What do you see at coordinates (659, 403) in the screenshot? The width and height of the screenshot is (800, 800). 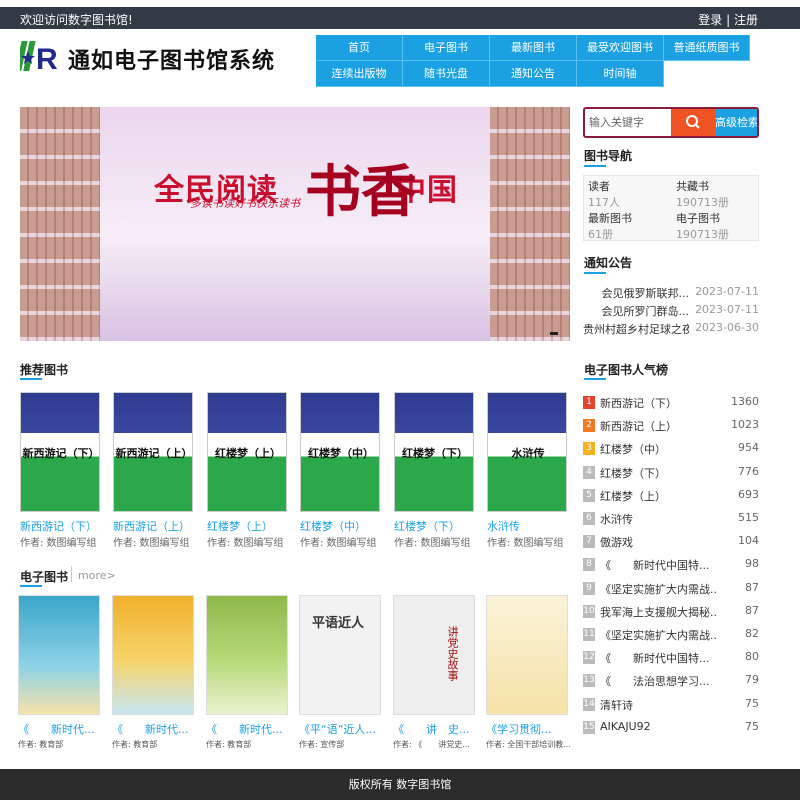 I see `rank-book-title: 新西游记（下）` at bounding box center [659, 403].